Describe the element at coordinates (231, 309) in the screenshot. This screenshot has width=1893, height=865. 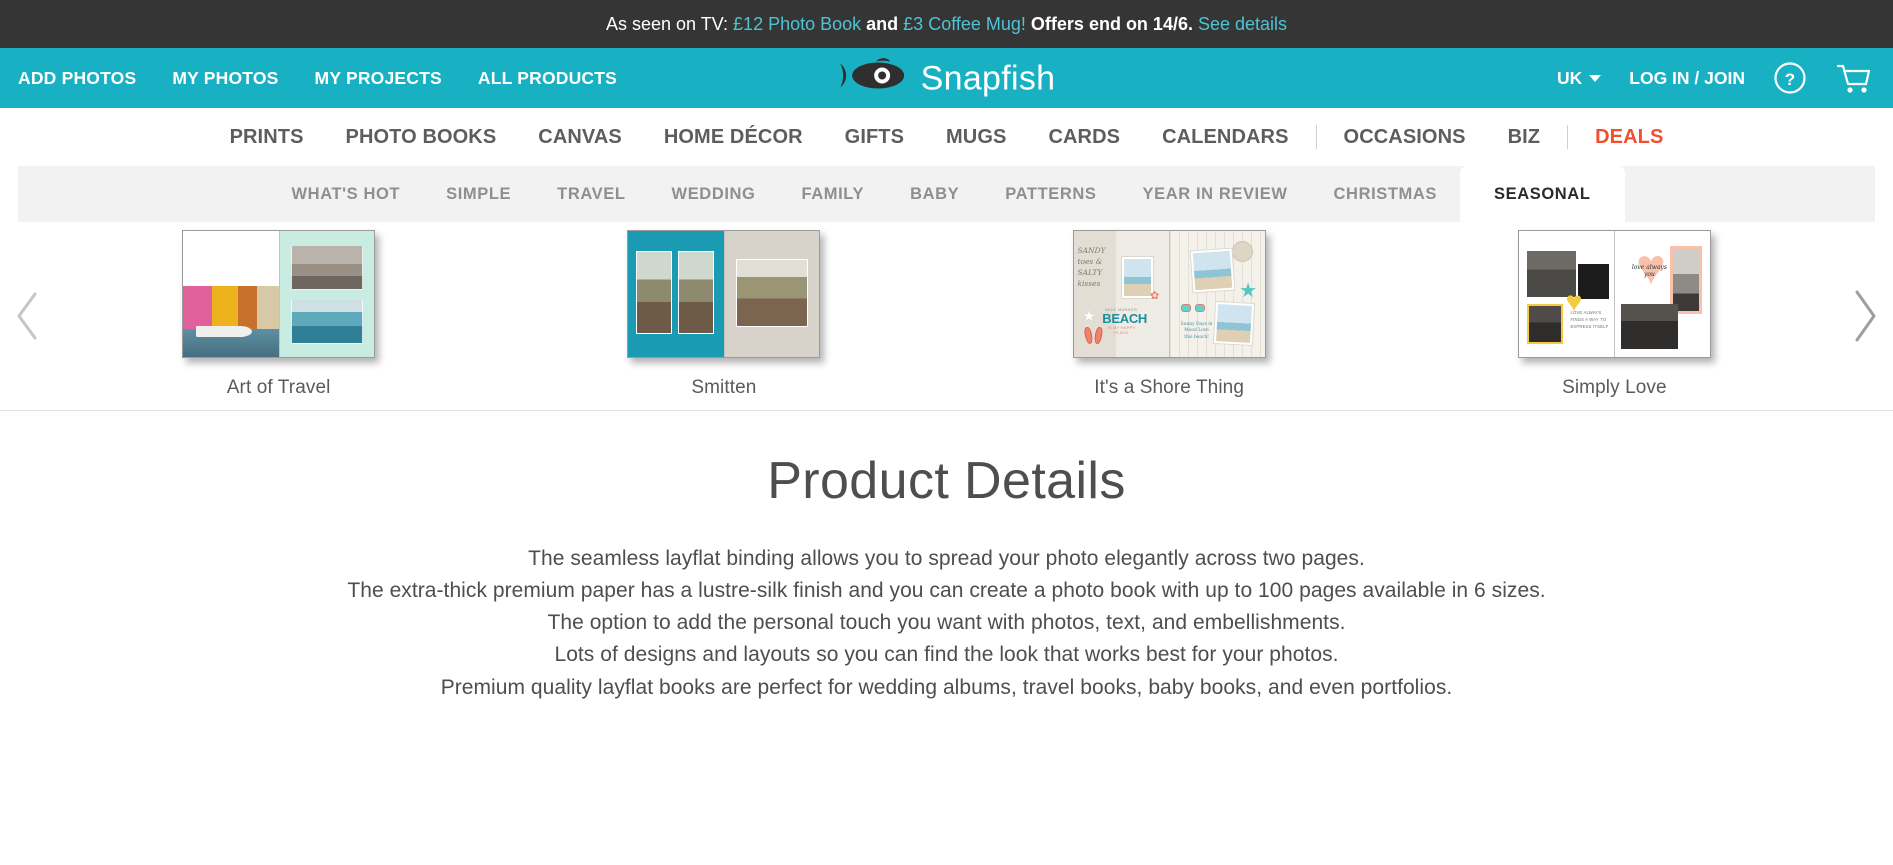
I see `houses-row` at that location.